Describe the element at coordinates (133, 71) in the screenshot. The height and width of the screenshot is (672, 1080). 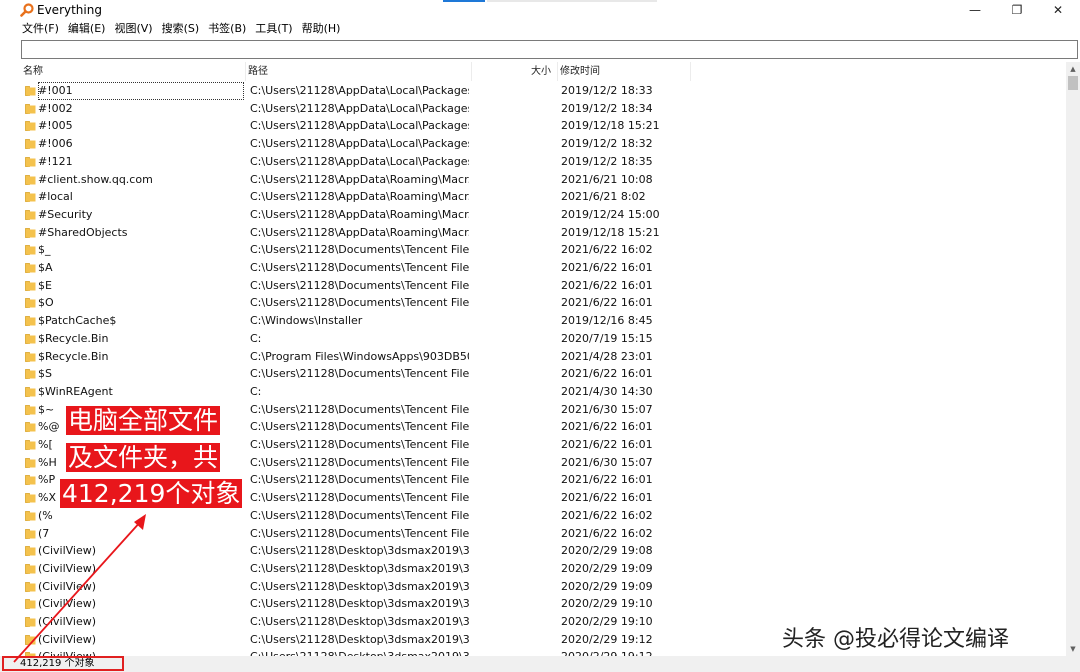
I see `column-header-name: 名称` at that location.